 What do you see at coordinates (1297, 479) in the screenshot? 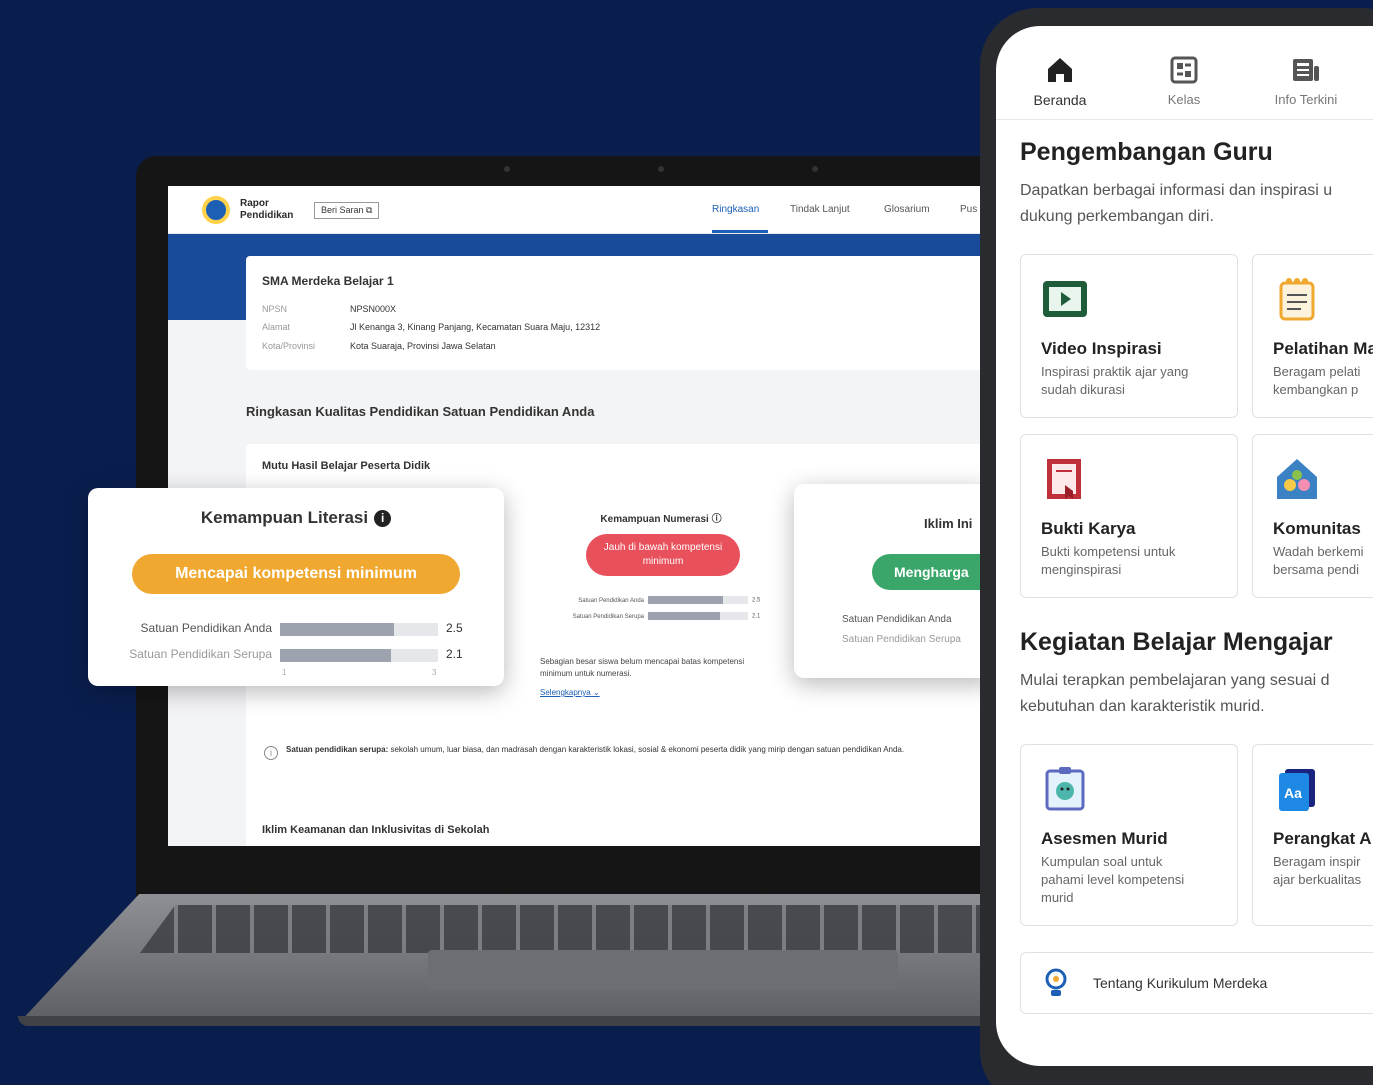
I see `community-icon` at bounding box center [1297, 479].